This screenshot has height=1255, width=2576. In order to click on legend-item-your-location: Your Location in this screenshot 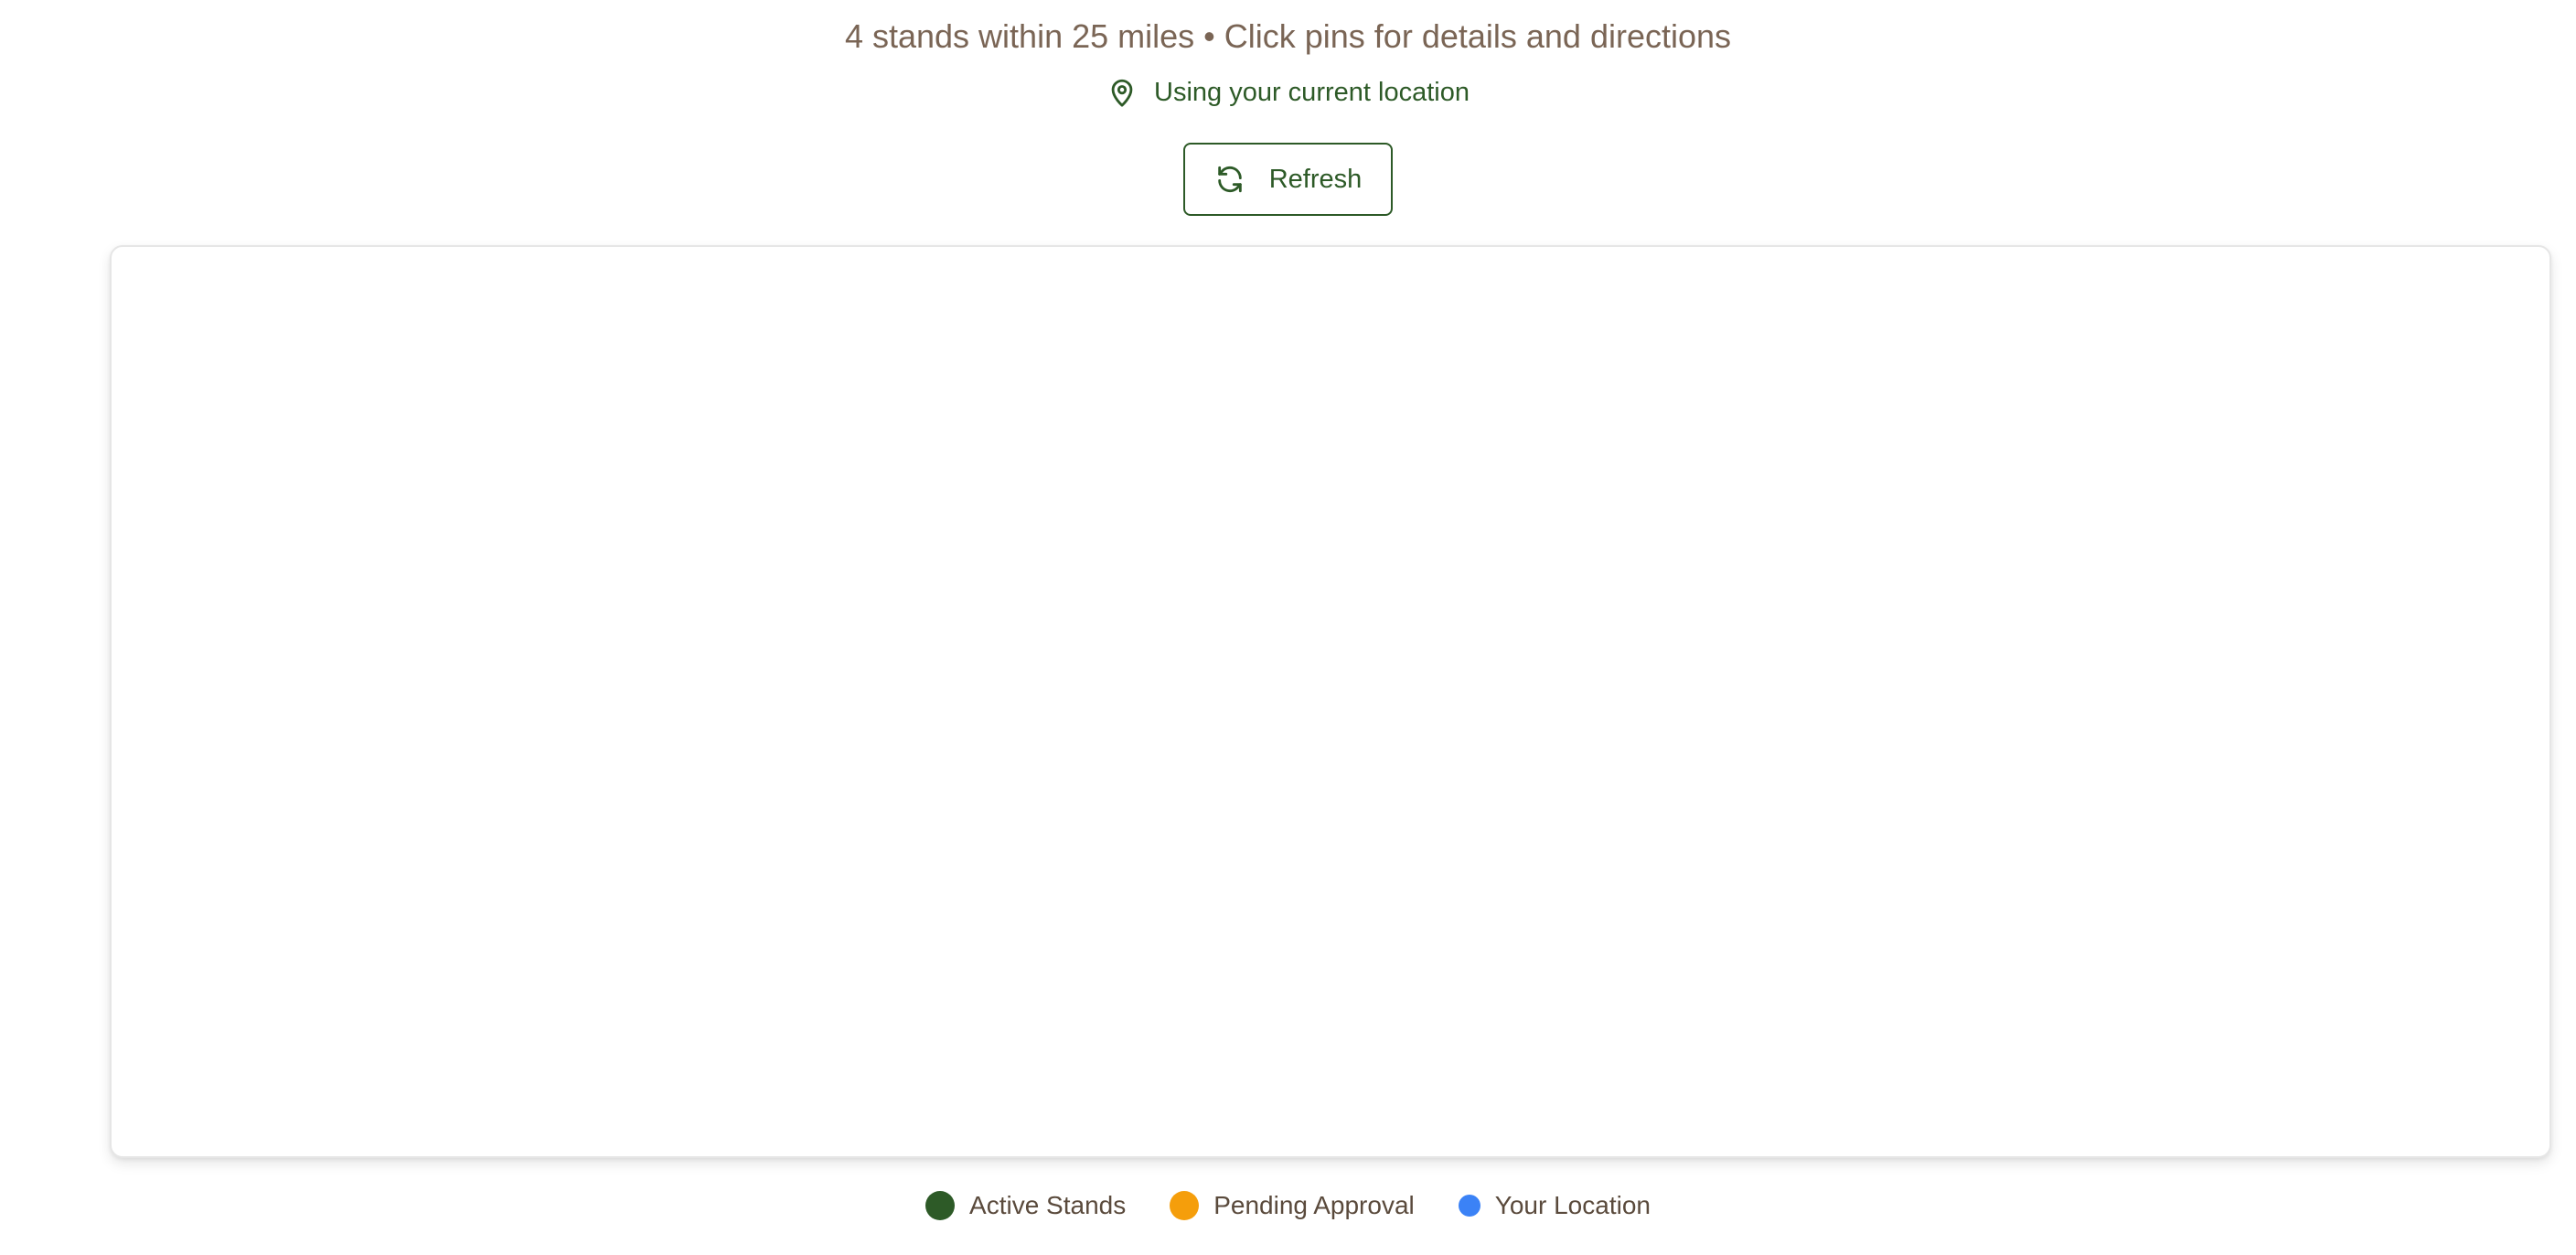, I will do `click(1554, 1205)`.